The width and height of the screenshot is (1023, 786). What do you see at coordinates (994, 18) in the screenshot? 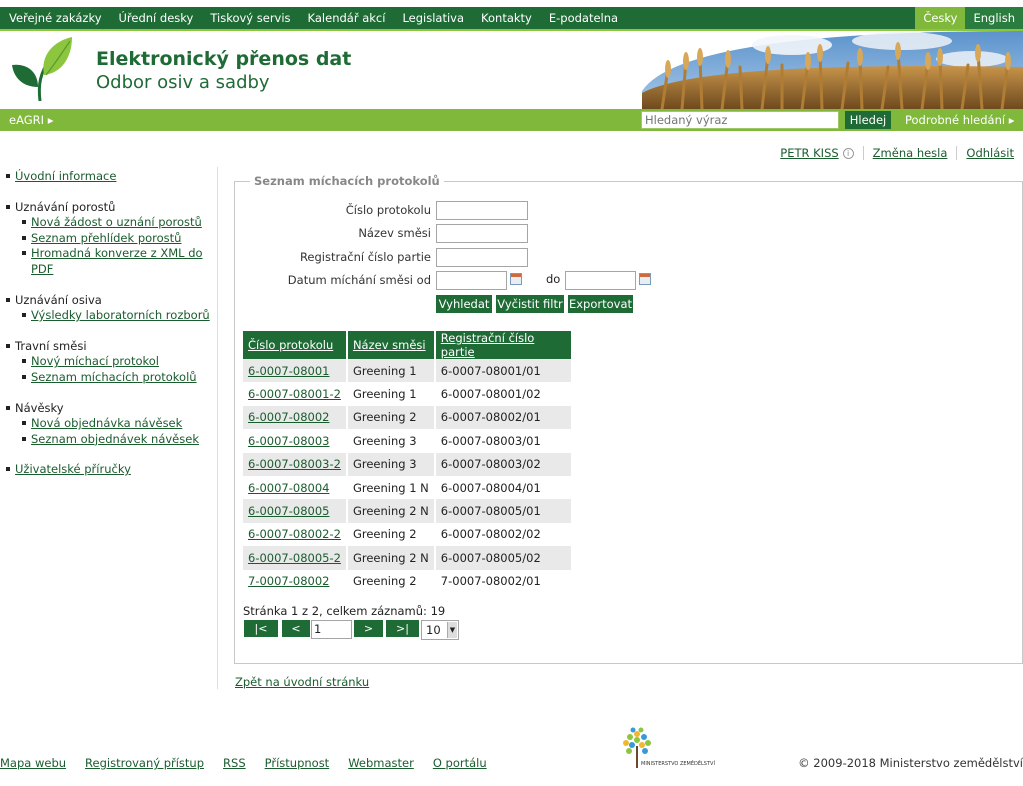
I see `lang-english: English` at bounding box center [994, 18].